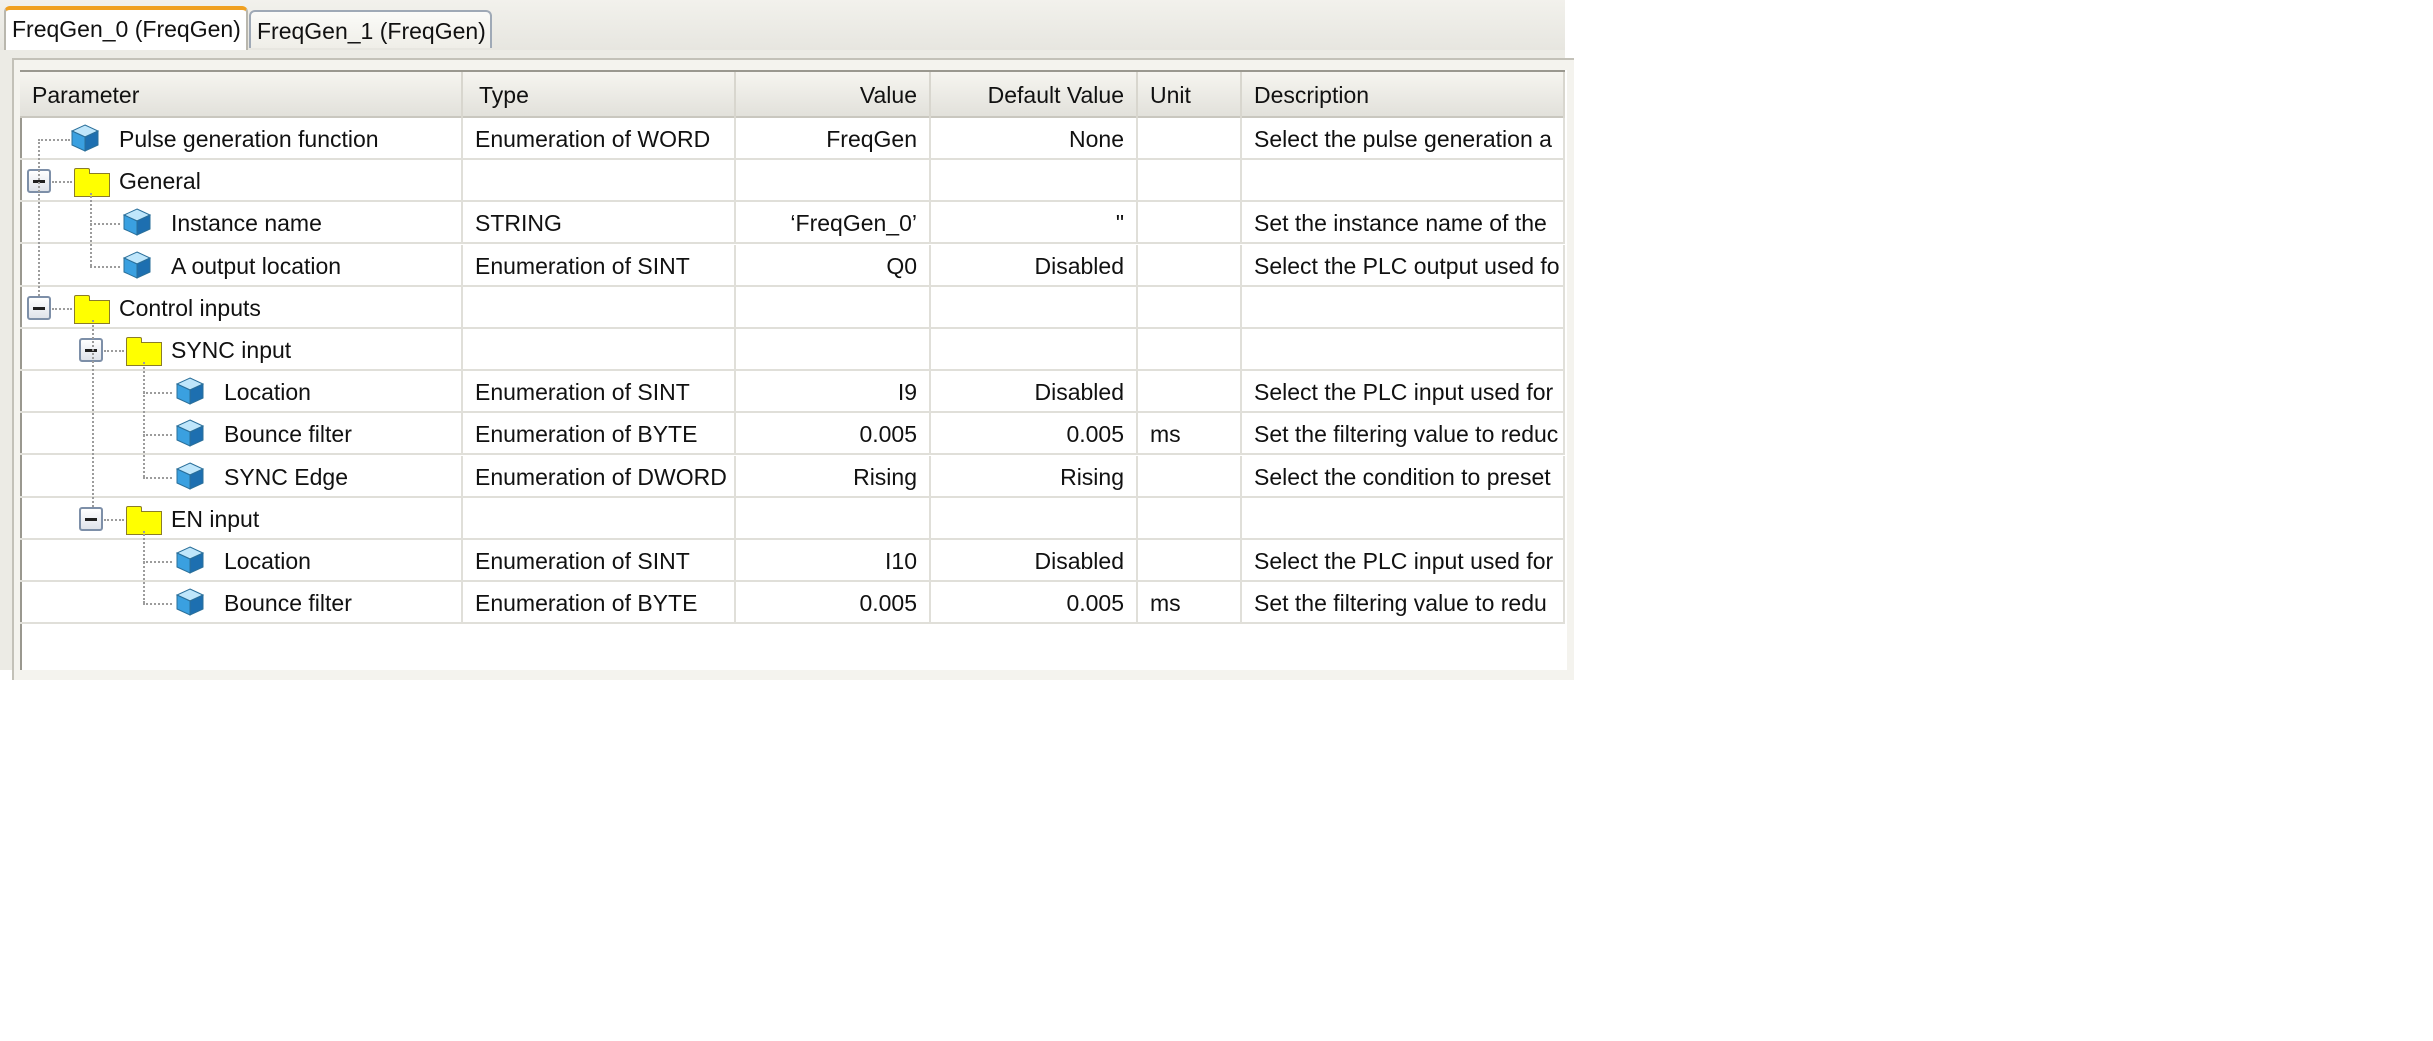  Describe the element at coordinates (241, 350) in the screenshot. I see `cell-parameter: SYNC input` at that location.